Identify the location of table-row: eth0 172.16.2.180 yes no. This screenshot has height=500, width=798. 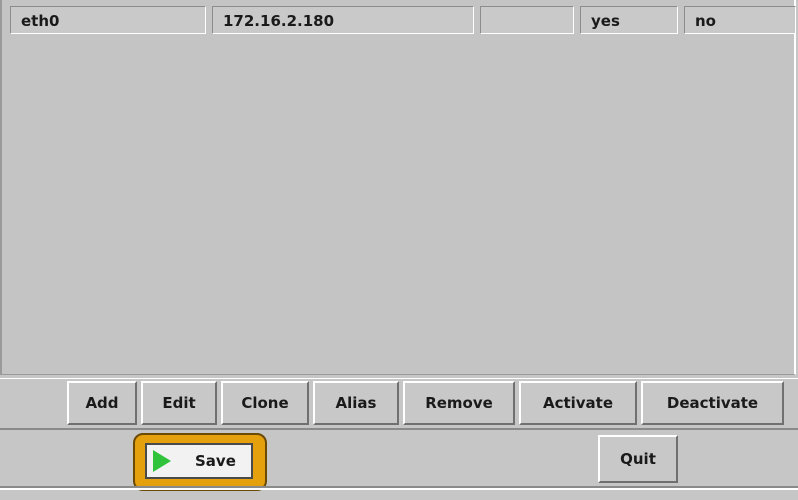
(403, 21).